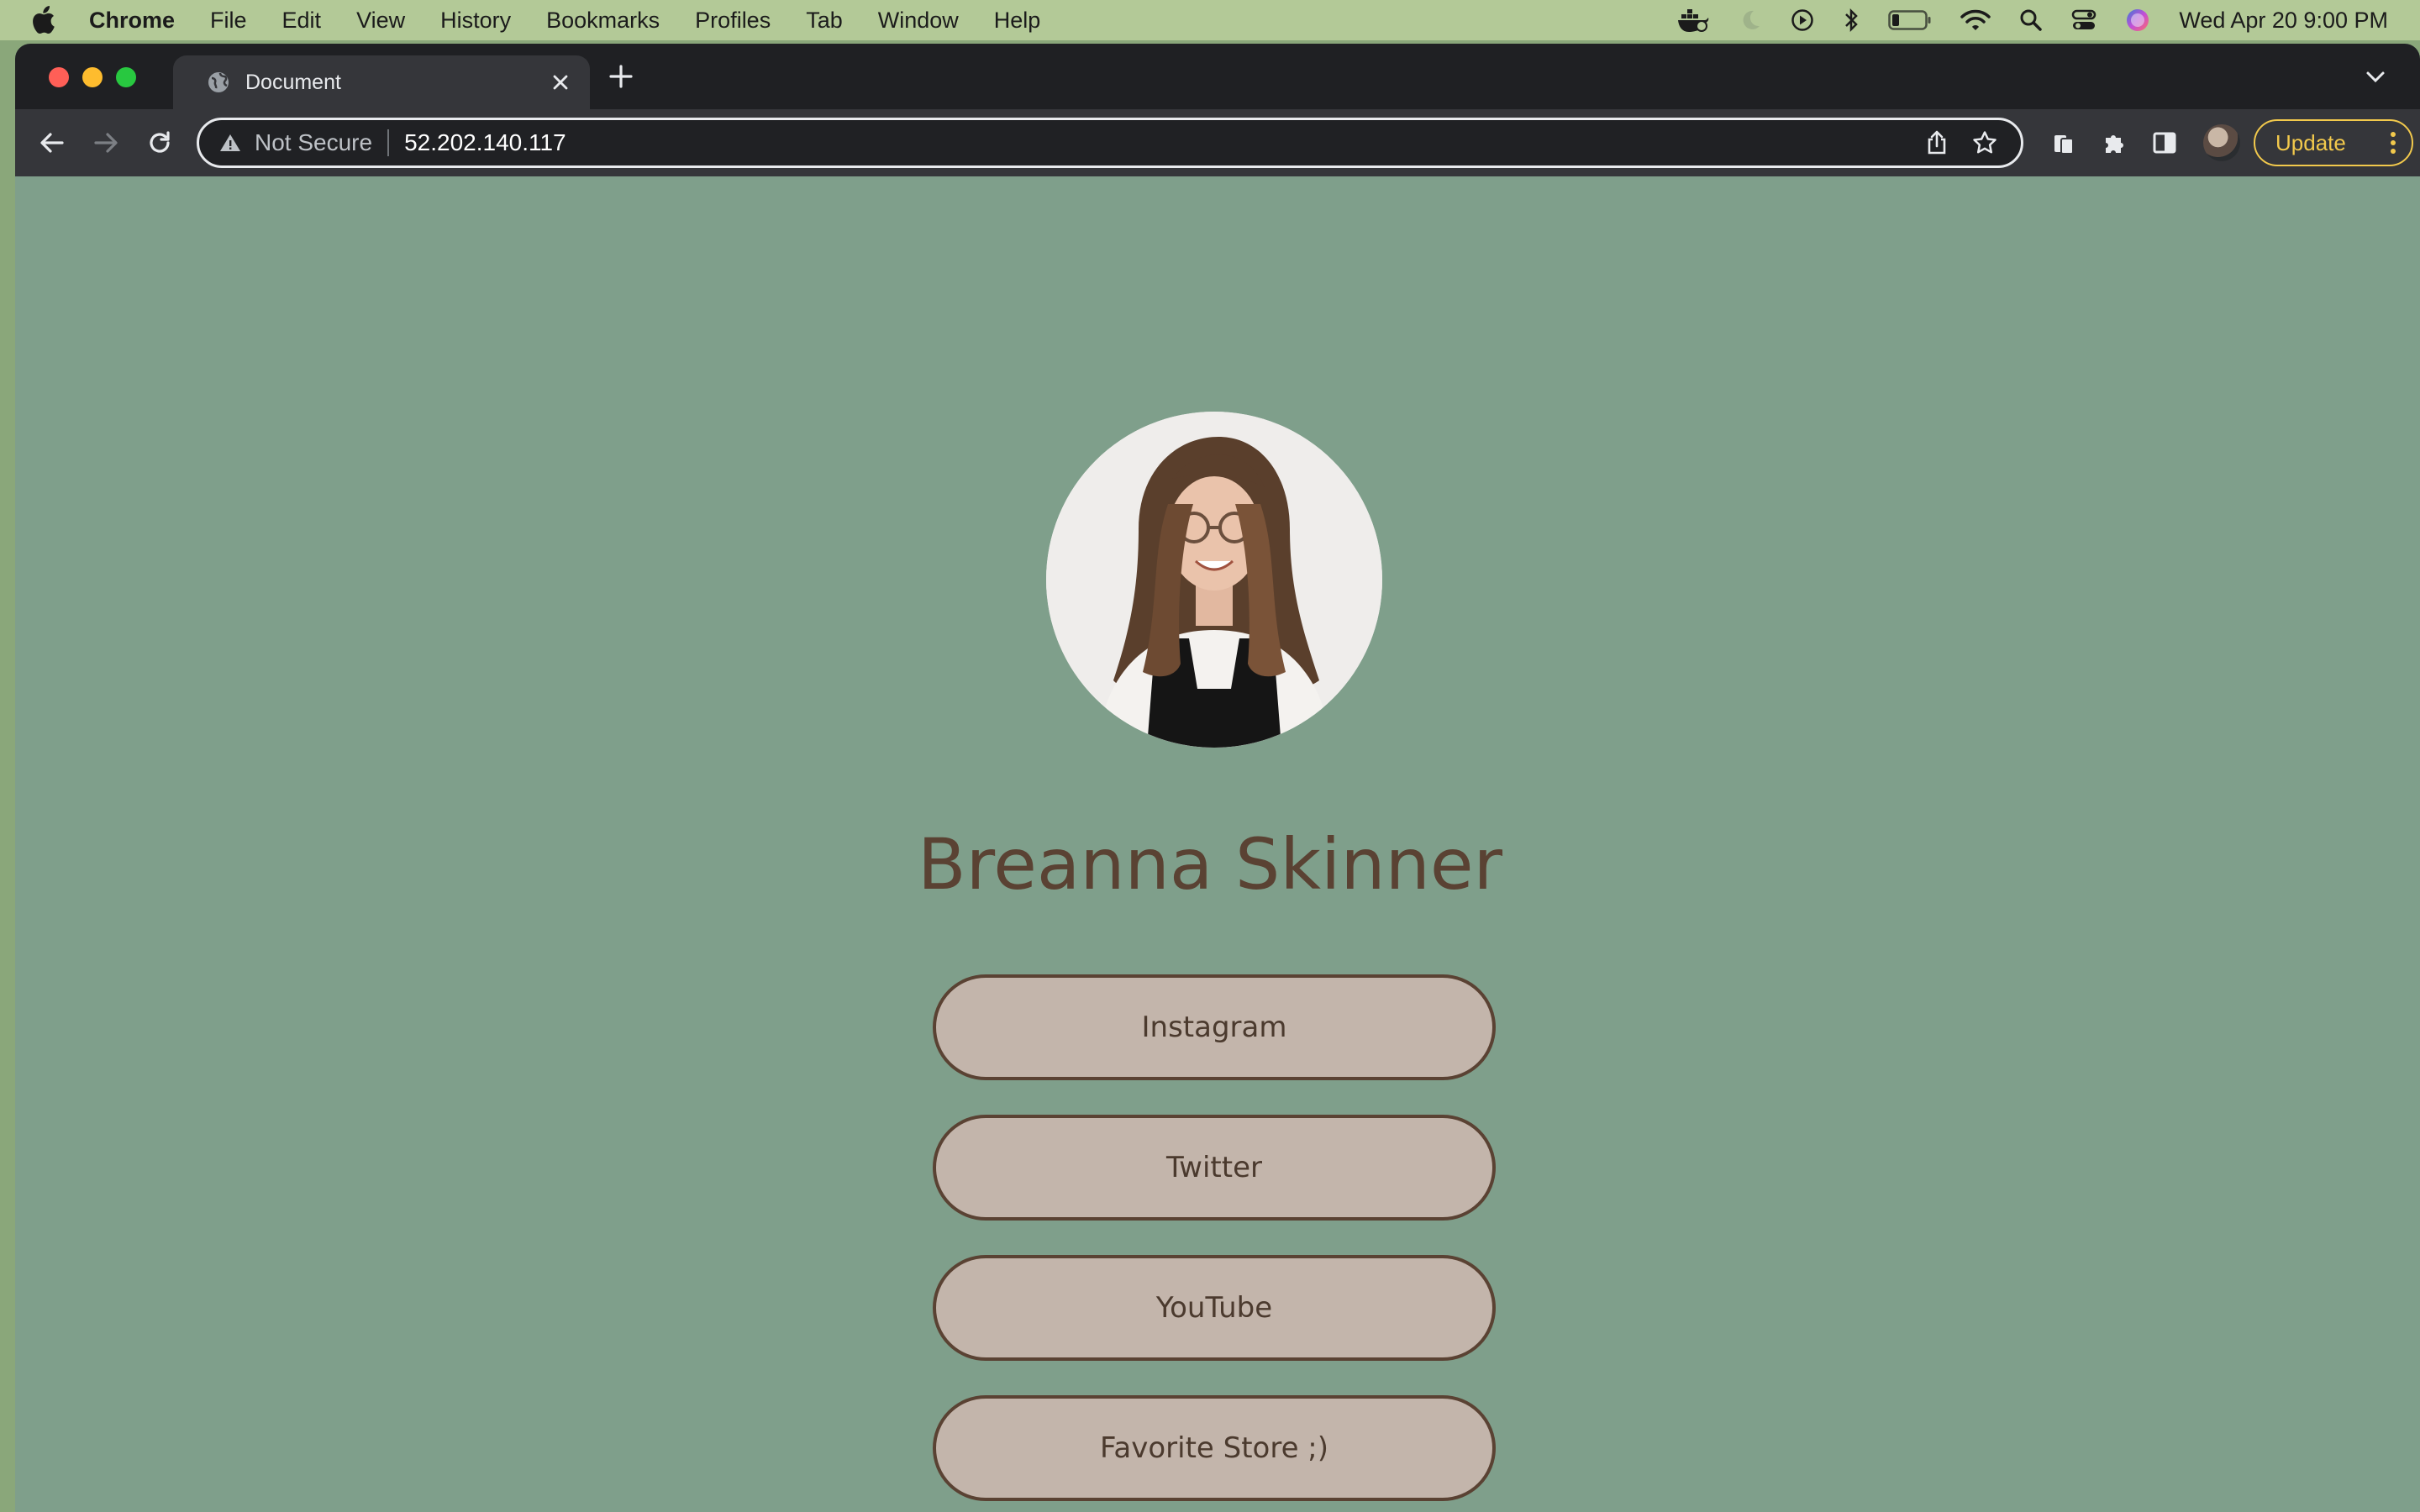  What do you see at coordinates (2084, 20) in the screenshot?
I see `control-center-icon` at bounding box center [2084, 20].